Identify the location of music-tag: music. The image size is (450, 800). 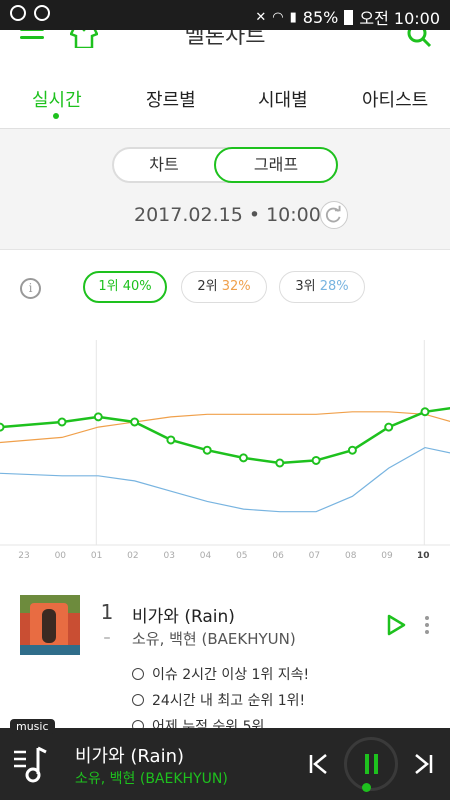
(32, 726).